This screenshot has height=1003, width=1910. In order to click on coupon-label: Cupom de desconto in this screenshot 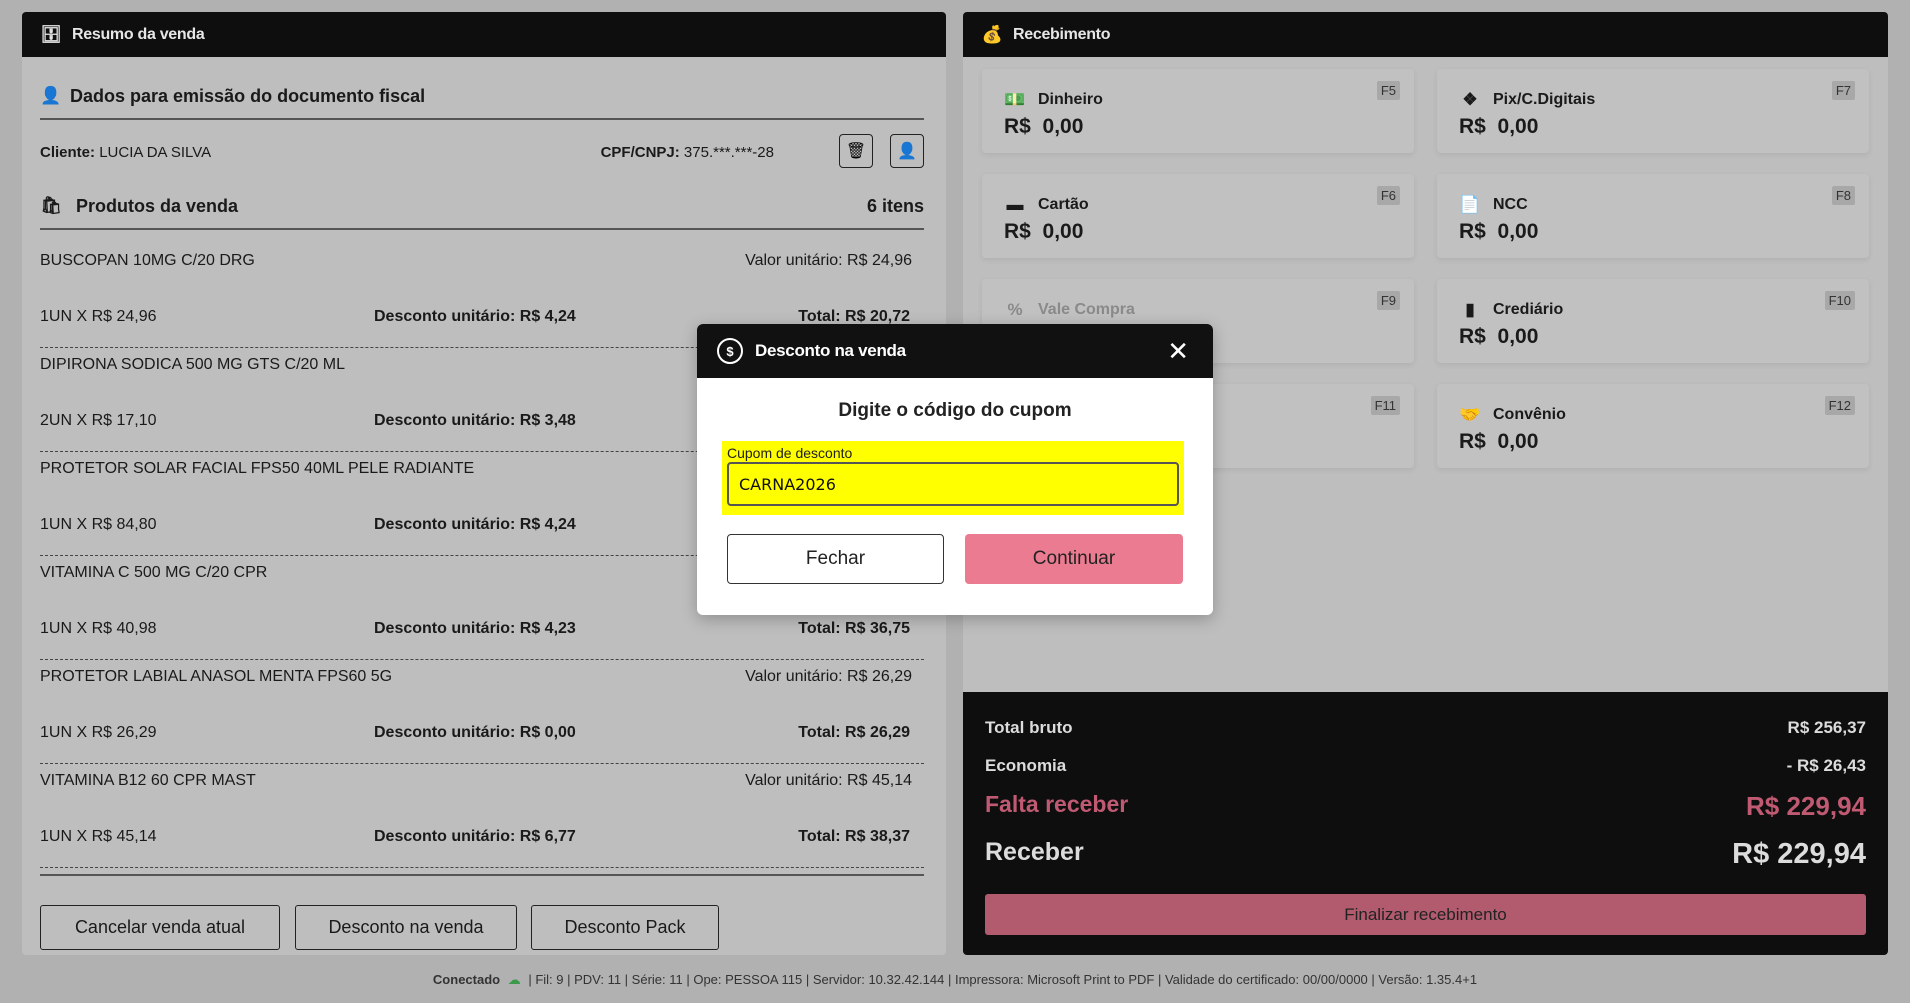, I will do `click(790, 453)`.